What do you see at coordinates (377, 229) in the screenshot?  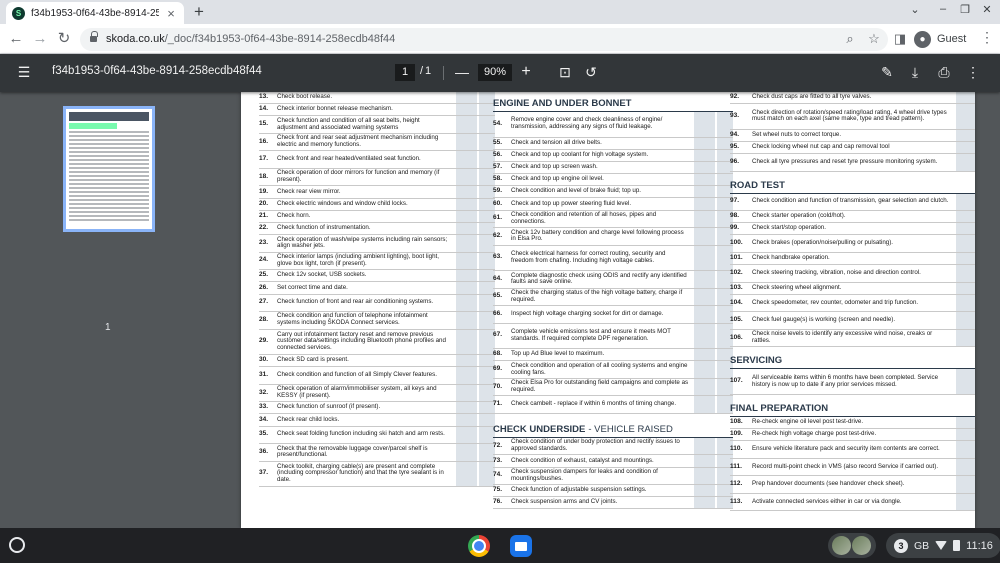 I see `checklist-item: 22. Check function of instrumentation.` at bounding box center [377, 229].